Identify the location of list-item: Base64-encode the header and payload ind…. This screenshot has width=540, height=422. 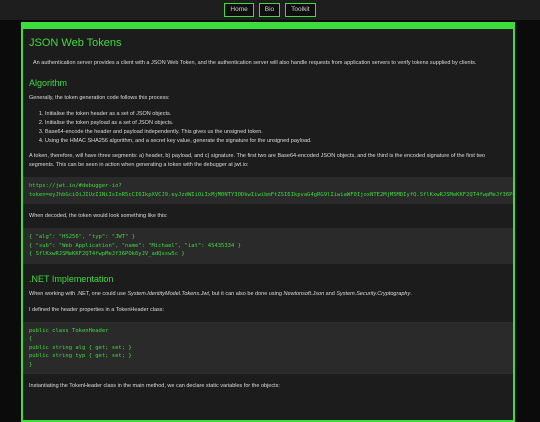
(276, 132).